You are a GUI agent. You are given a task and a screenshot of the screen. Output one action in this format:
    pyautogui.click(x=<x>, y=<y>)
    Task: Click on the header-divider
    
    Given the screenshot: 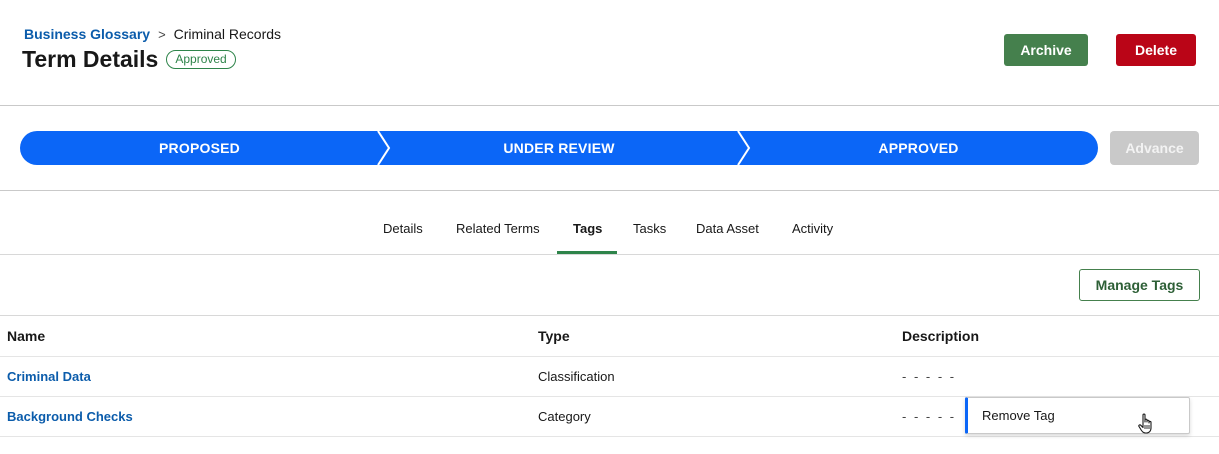 What is the action you would take?
    pyautogui.click(x=609, y=105)
    